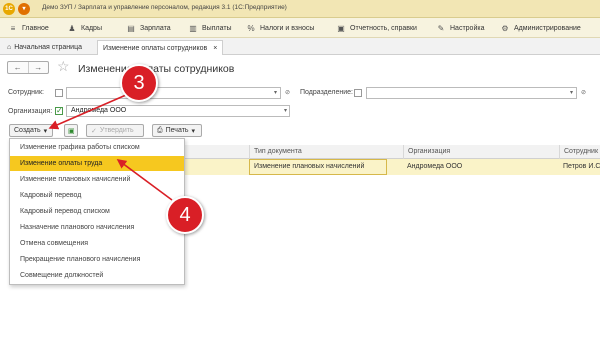 This screenshot has height=349, width=600. What do you see at coordinates (185, 215) in the screenshot?
I see `step-marker: 4` at bounding box center [185, 215].